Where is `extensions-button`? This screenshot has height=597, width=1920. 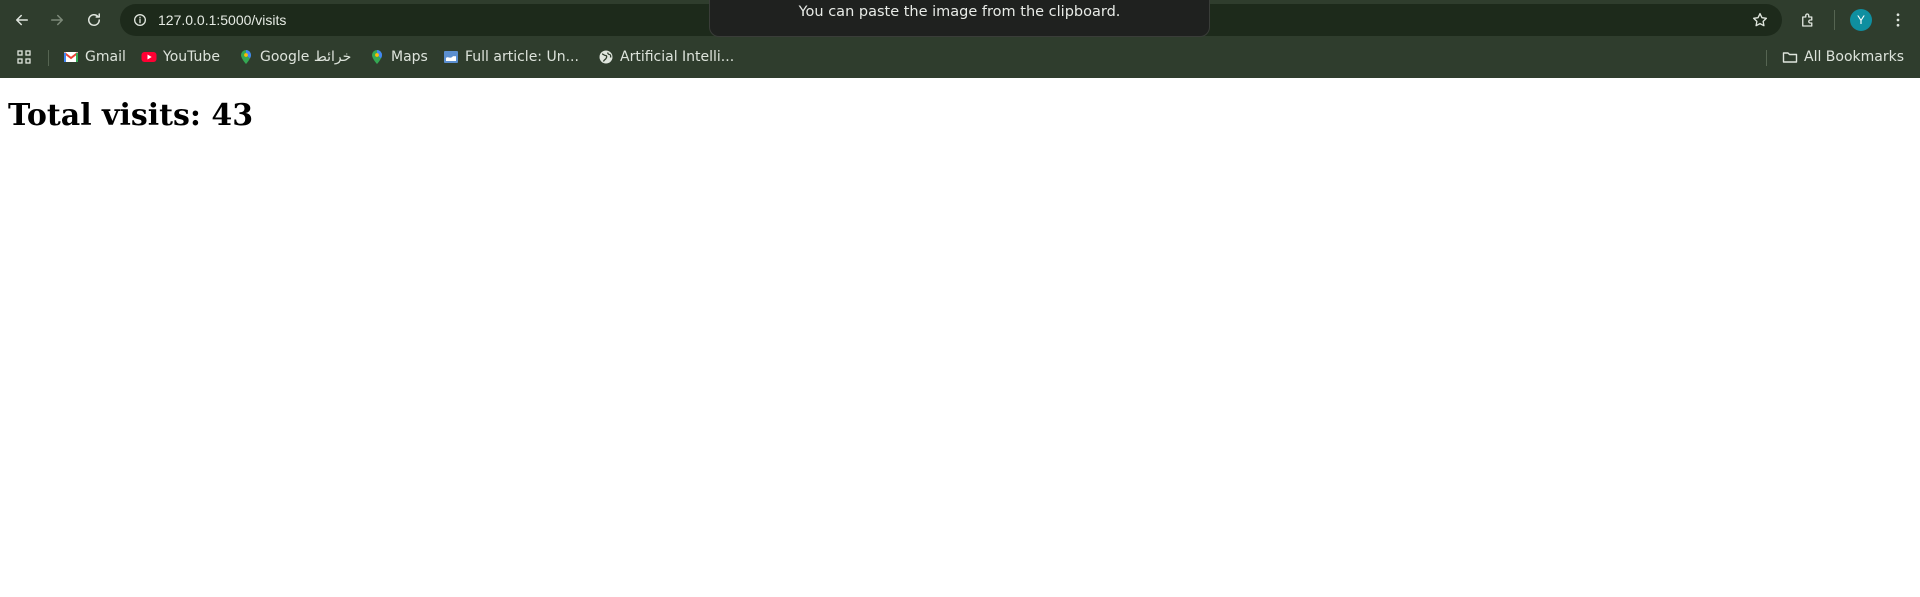
extensions-button is located at coordinates (1808, 20).